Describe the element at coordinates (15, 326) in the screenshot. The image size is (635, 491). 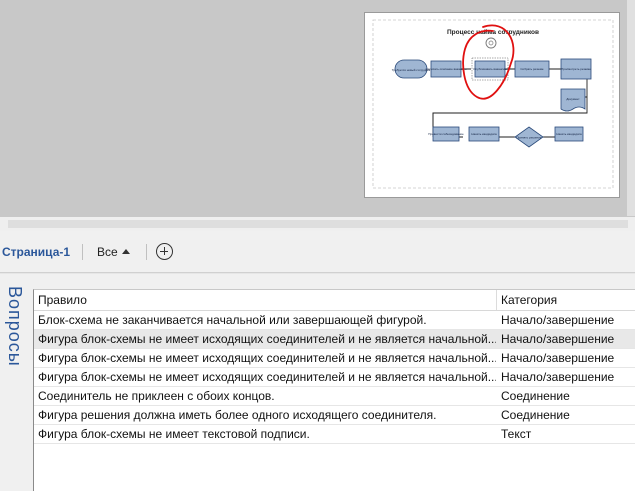
I see `issues-pane-title: Вопросы` at that location.